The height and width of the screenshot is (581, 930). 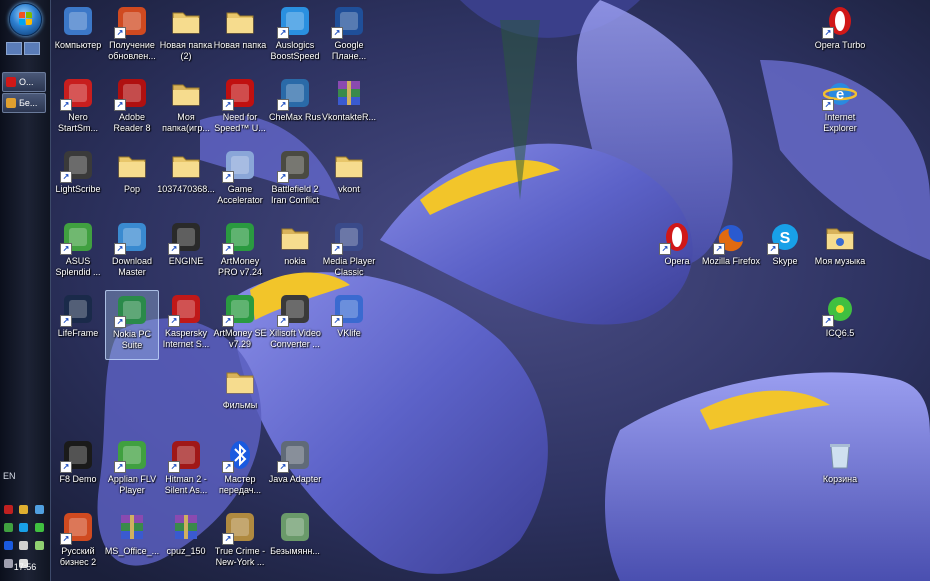 What do you see at coordinates (295, 479) in the screenshot?
I see `desktop-icon-label: Java Adapter` at bounding box center [295, 479].